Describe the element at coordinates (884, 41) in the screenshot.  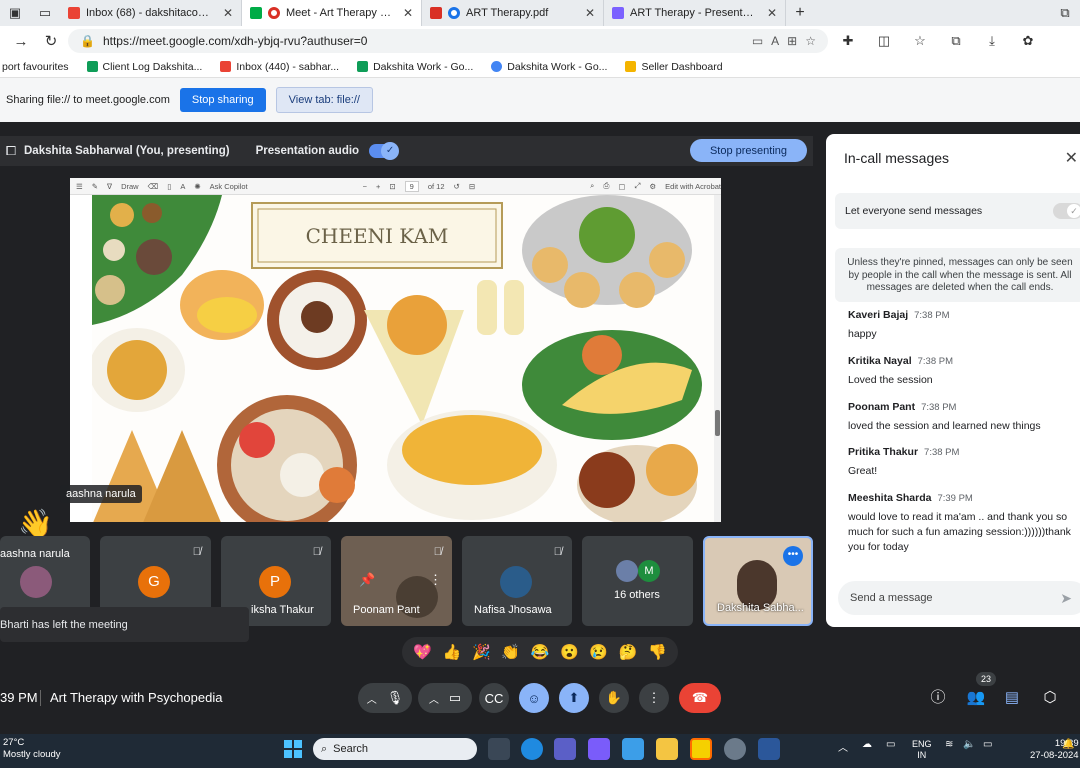
I see `split-screen-icon: ◫` at that location.